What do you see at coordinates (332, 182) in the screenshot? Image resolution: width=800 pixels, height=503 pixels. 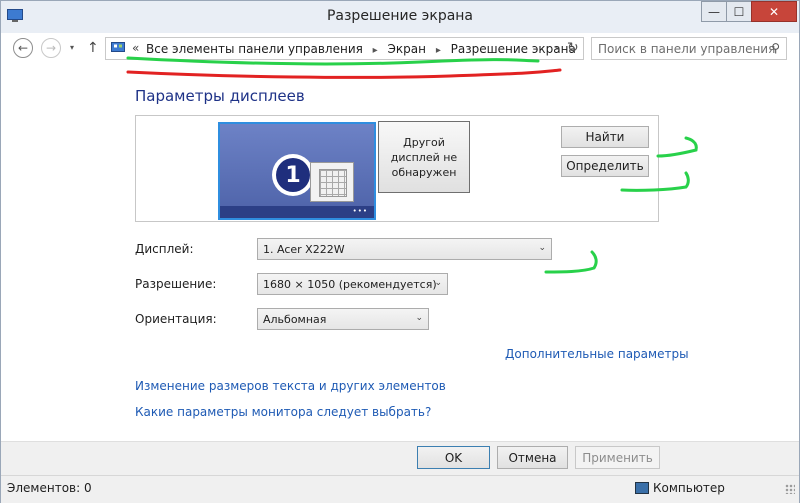 I see `window-grid-icon` at bounding box center [332, 182].